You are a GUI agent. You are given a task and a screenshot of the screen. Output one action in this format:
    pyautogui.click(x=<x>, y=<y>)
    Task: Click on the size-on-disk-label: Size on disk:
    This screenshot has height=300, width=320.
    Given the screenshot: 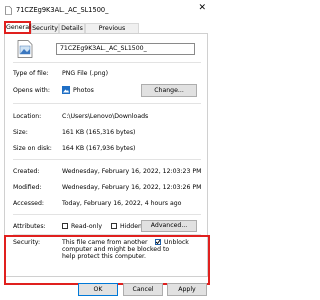 What is the action you would take?
    pyautogui.click(x=32, y=148)
    